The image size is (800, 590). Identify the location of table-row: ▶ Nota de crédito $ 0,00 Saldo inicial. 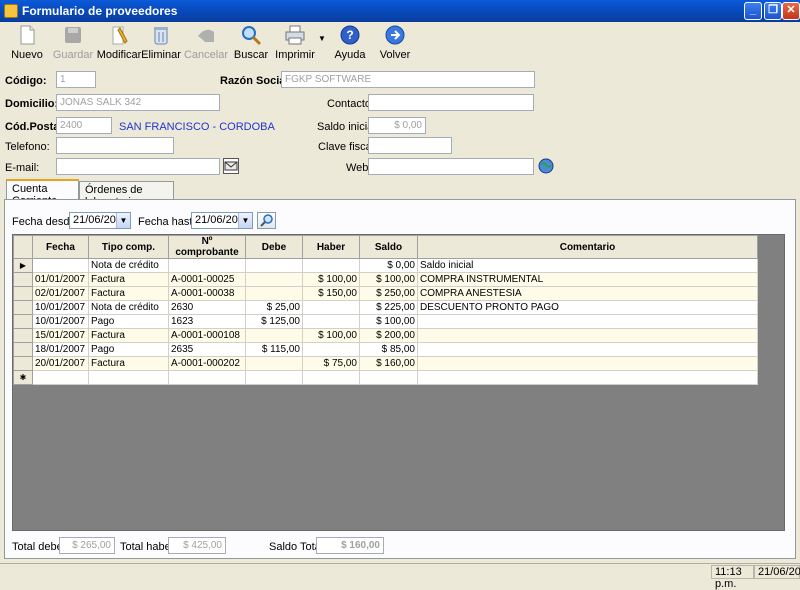
(385, 265).